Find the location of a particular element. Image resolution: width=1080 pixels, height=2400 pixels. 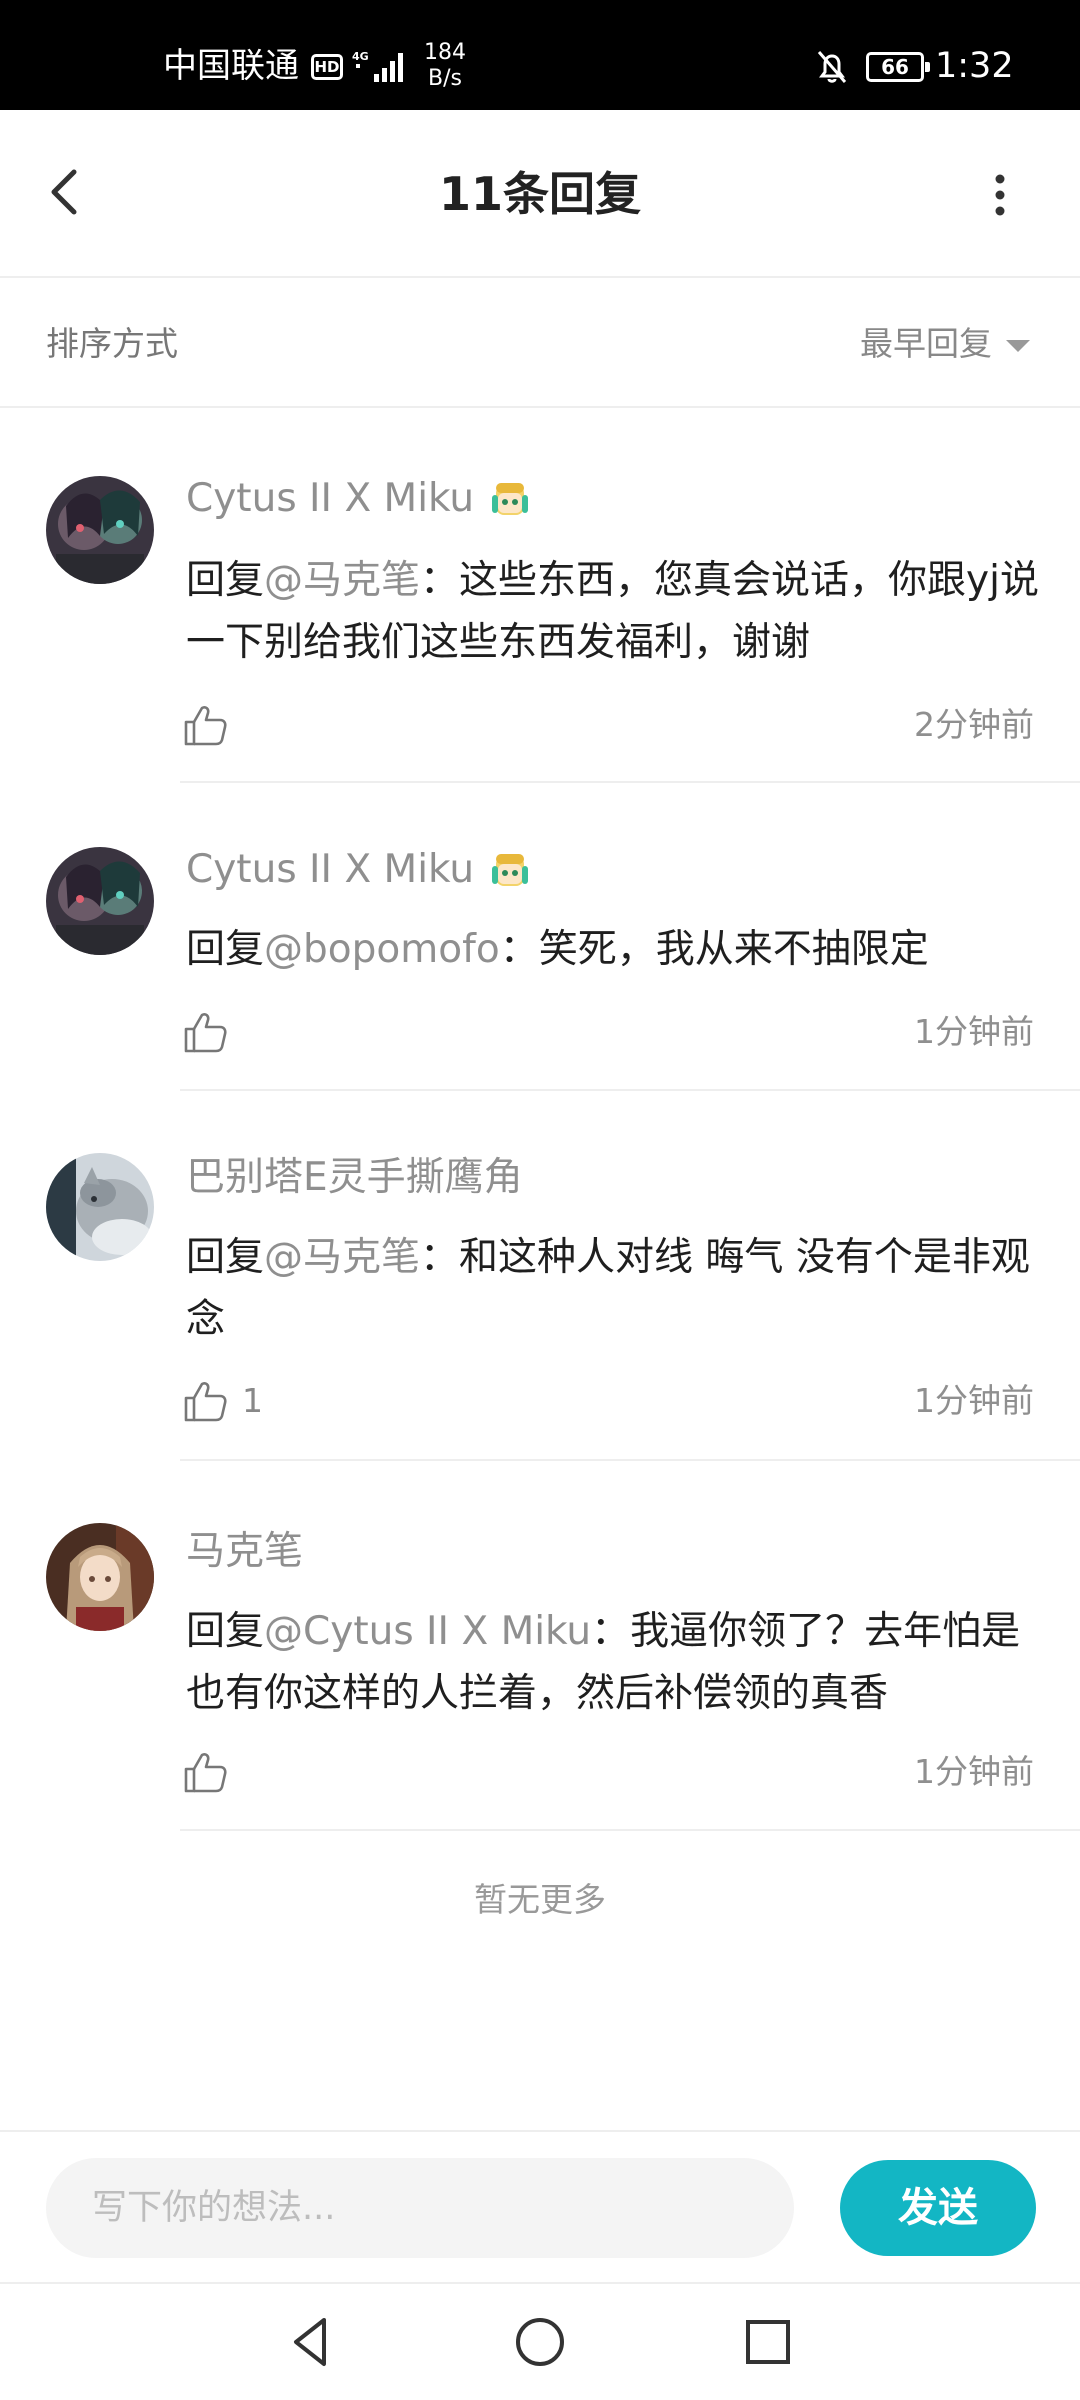

battery-icon: 66 is located at coordinates (898, 67).